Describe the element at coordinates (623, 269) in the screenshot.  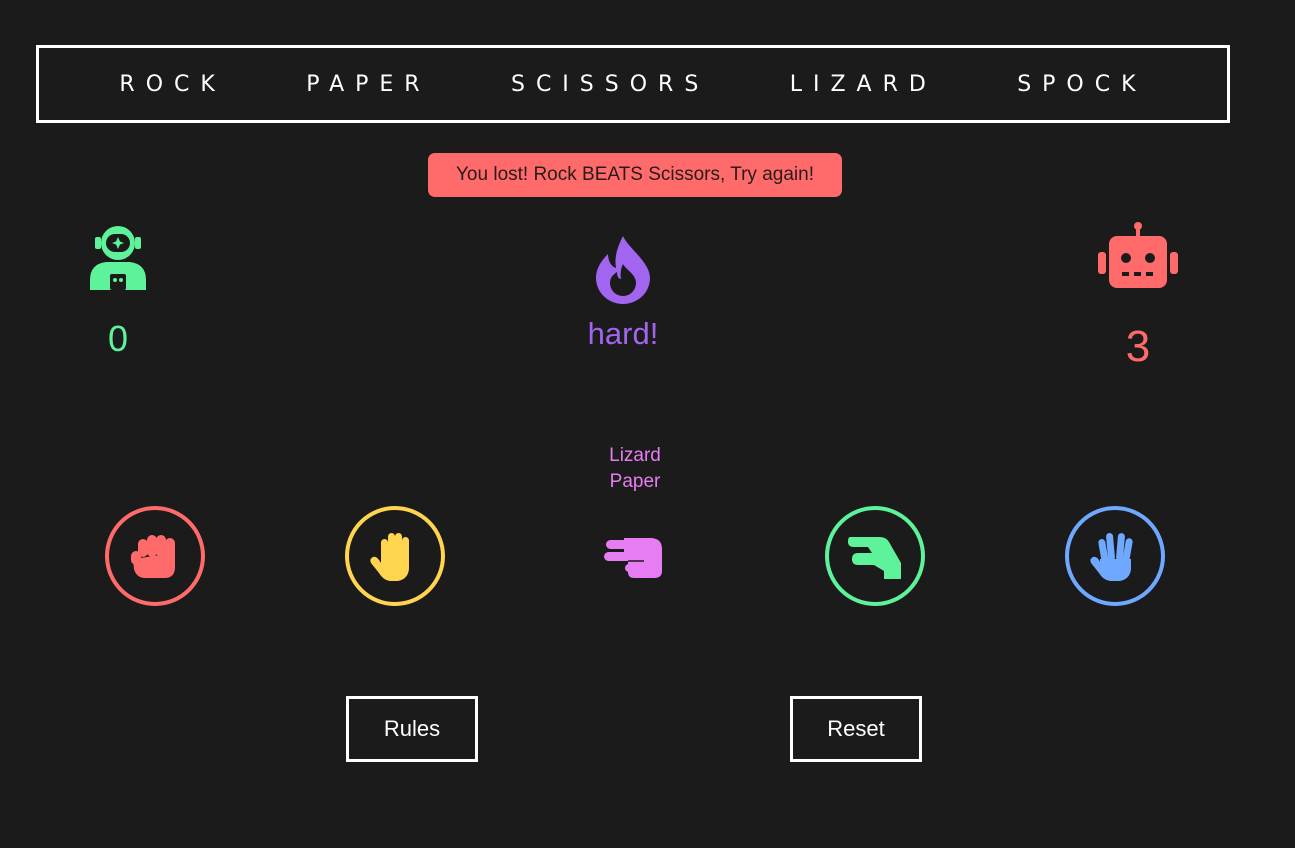
I see `fire-icon` at that location.